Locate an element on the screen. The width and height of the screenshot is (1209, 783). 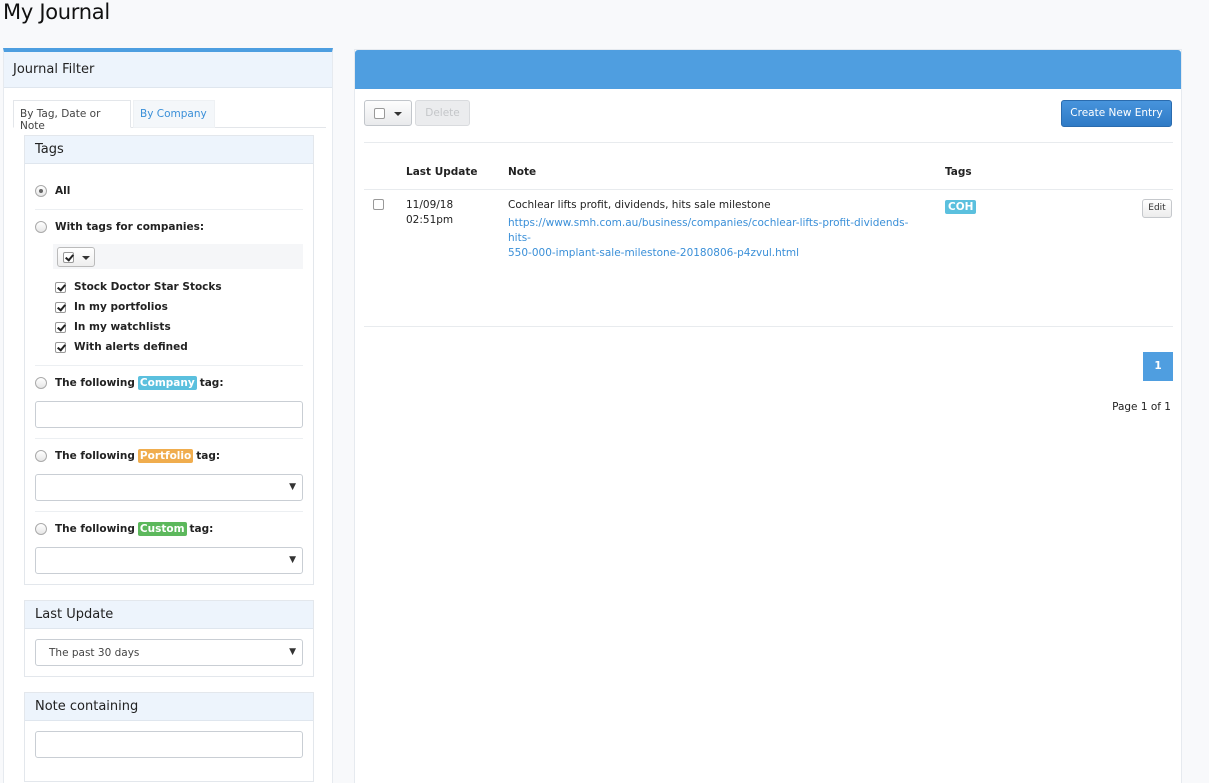
check-portfolios-label: In my portfolios is located at coordinates (121, 307).